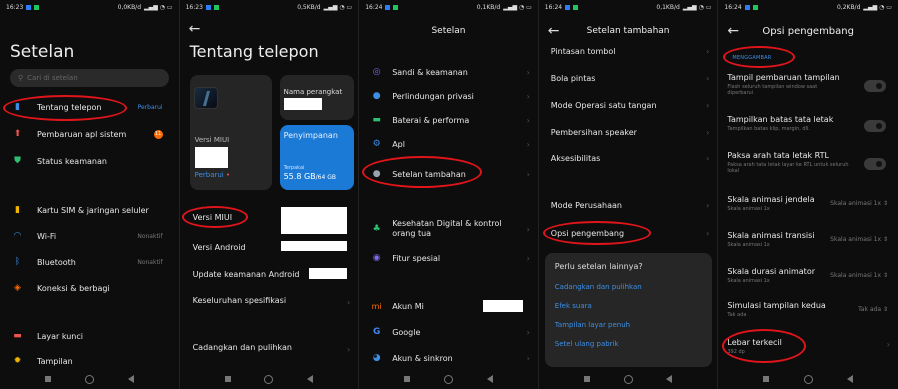 The image size is (898, 389). Describe the element at coordinates (89, 161) in the screenshot. I see `settings-item-security-status: ⛊ Status keamanan` at that location.